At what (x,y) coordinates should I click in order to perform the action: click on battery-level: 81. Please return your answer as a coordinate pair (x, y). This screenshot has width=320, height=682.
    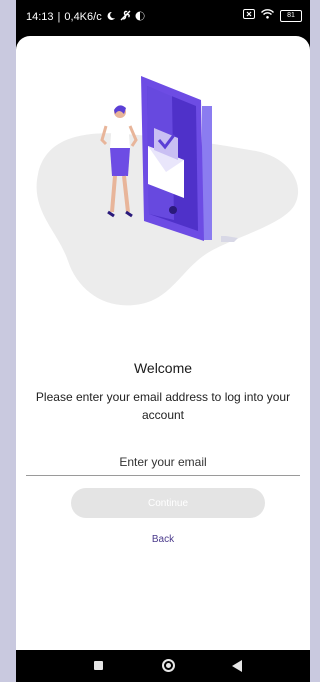
    Looking at the image, I should click on (291, 15).